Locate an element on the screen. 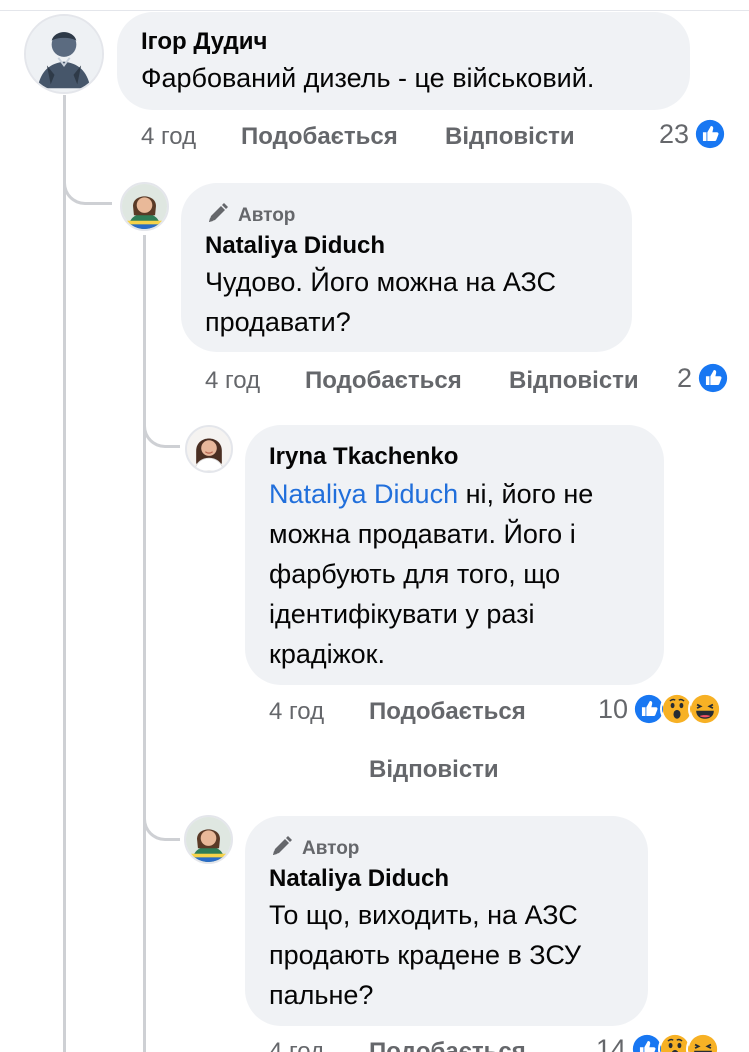  comment-text: Фарбований дизель - це військовий. is located at coordinates (368, 78).